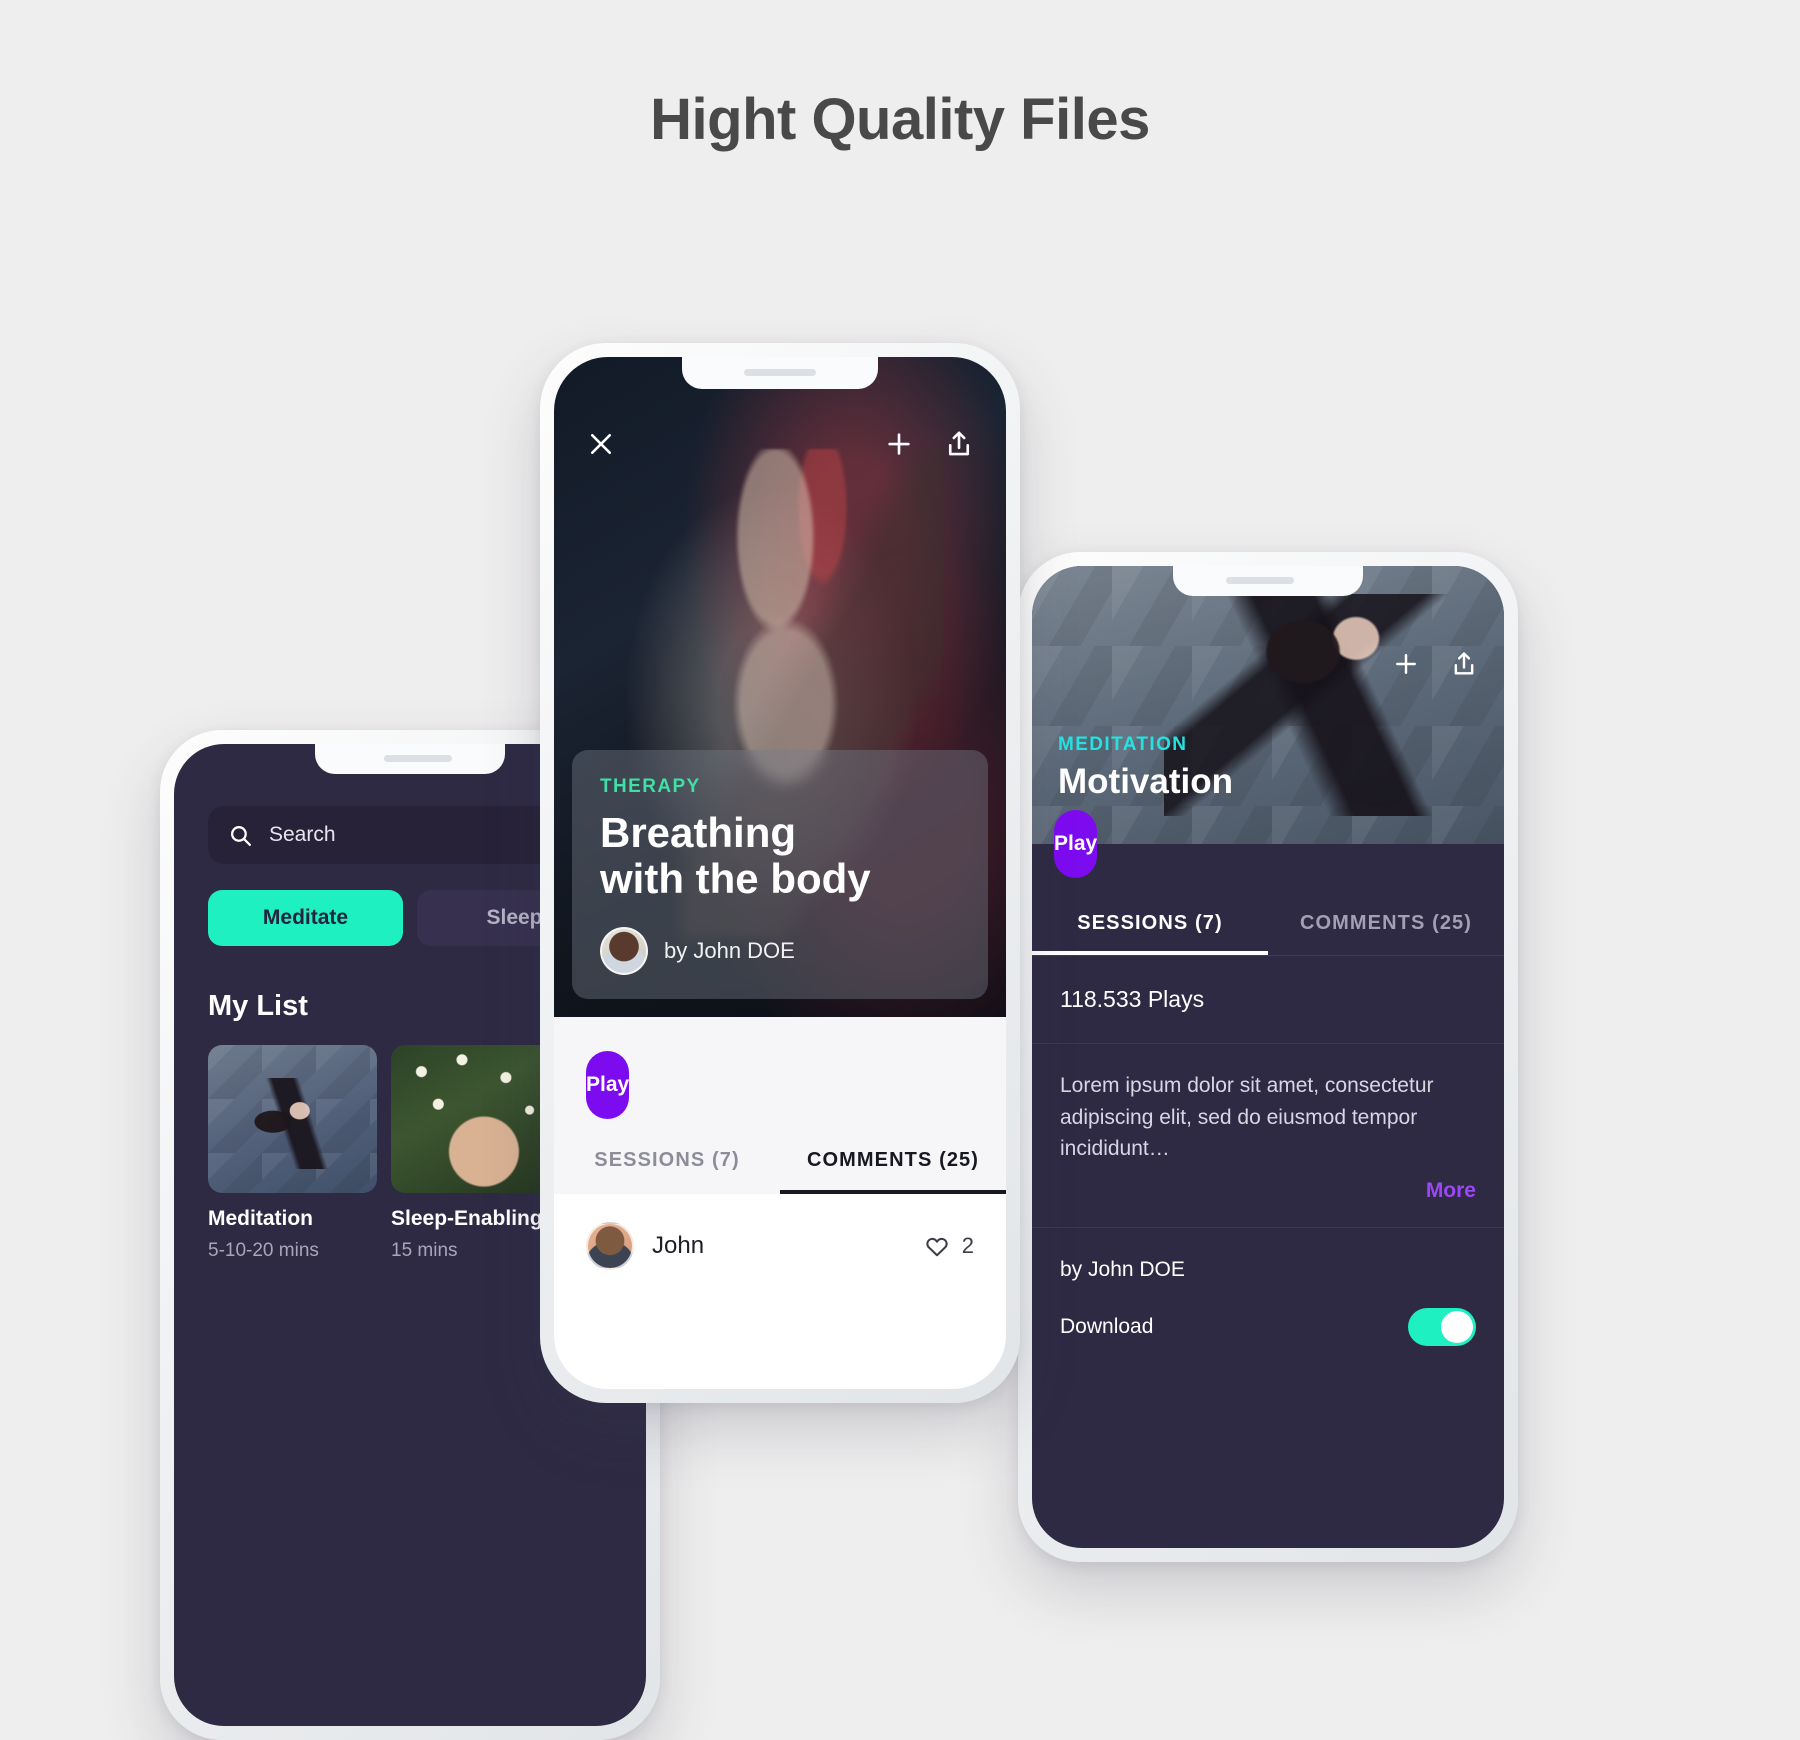 Image resolution: width=1800 pixels, height=1740 pixels. Describe the element at coordinates (735, 878) in the screenshot. I see `track-title-line2: with the body` at that location.